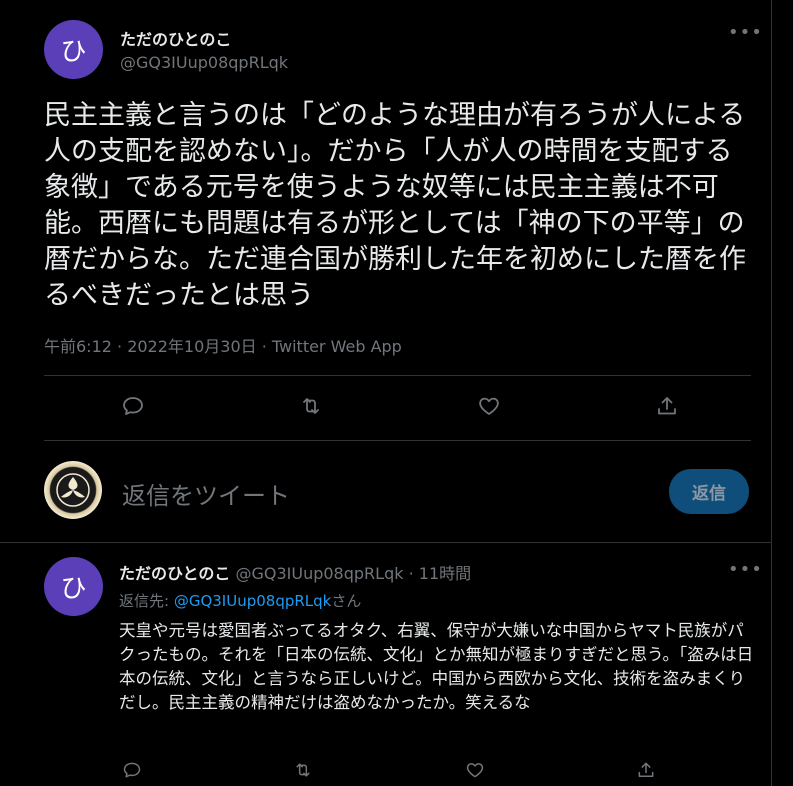  Describe the element at coordinates (206, 493) in the screenshot. I see `reply-input: 返信をツイート` at that location.